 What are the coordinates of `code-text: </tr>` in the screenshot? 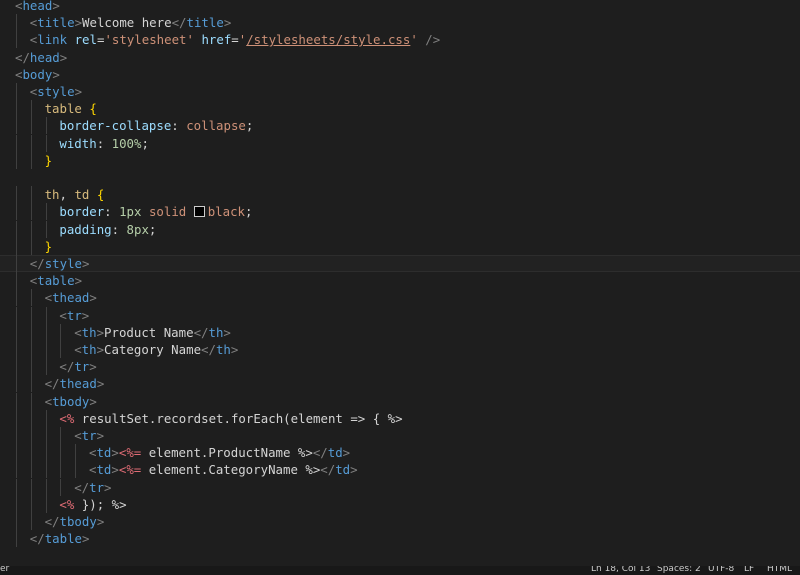 It's located at (92, 487).